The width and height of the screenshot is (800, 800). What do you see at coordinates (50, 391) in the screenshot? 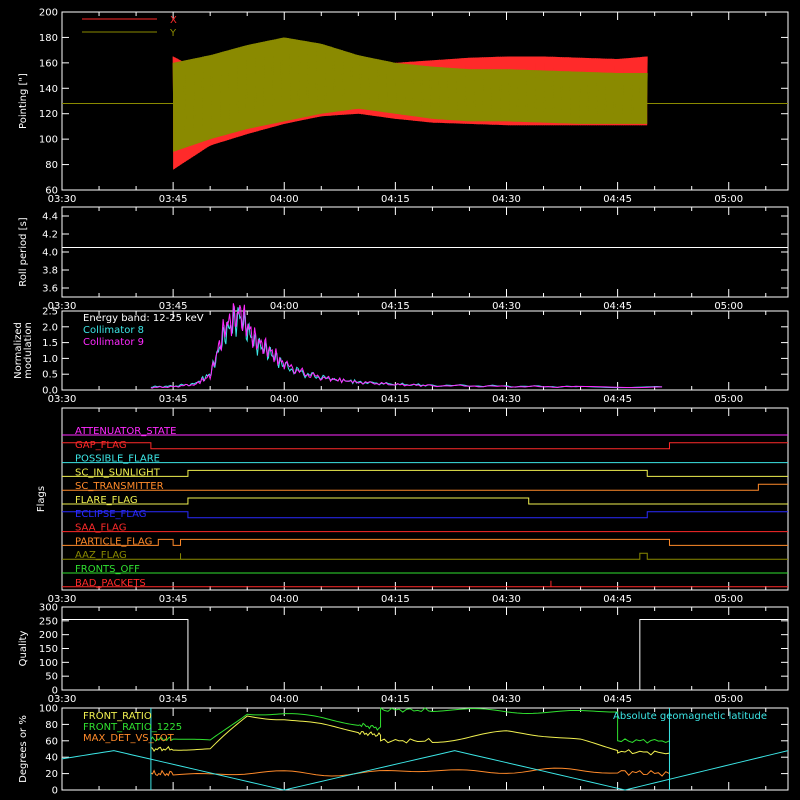
I see `modulation-y-tick-label: 0.0` at bounding box center [50, 391].